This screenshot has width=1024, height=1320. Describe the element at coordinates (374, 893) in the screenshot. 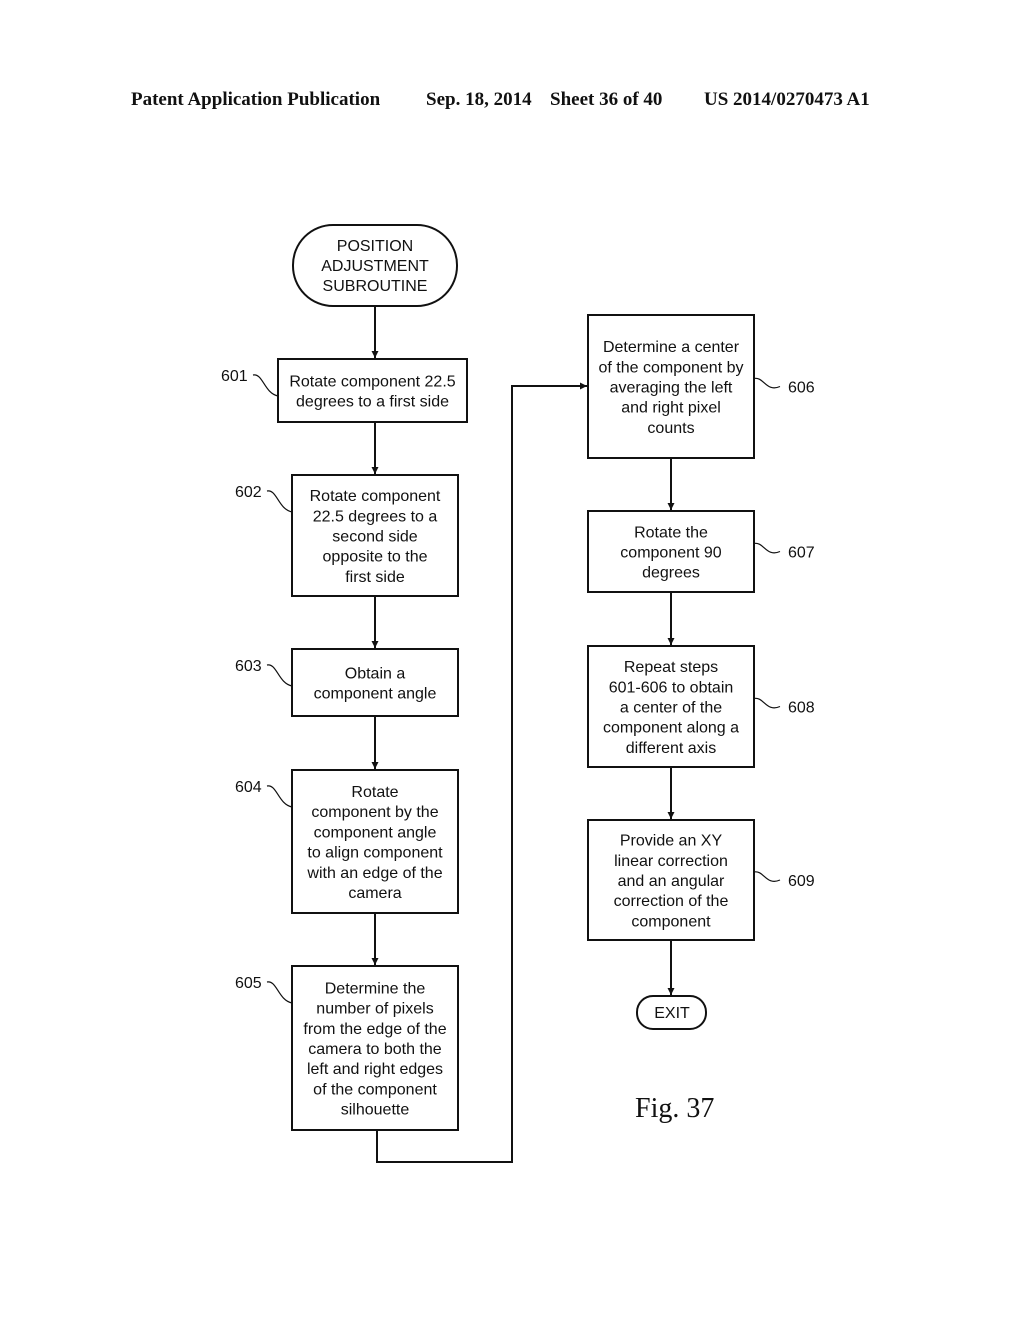

I see `box-text-line: camera` at that location.